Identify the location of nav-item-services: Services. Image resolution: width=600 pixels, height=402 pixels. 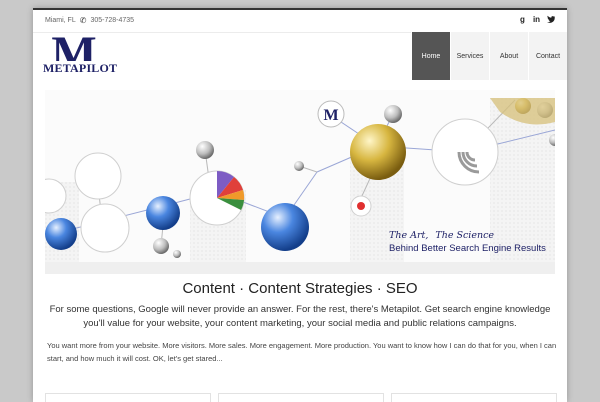
(469, 56).